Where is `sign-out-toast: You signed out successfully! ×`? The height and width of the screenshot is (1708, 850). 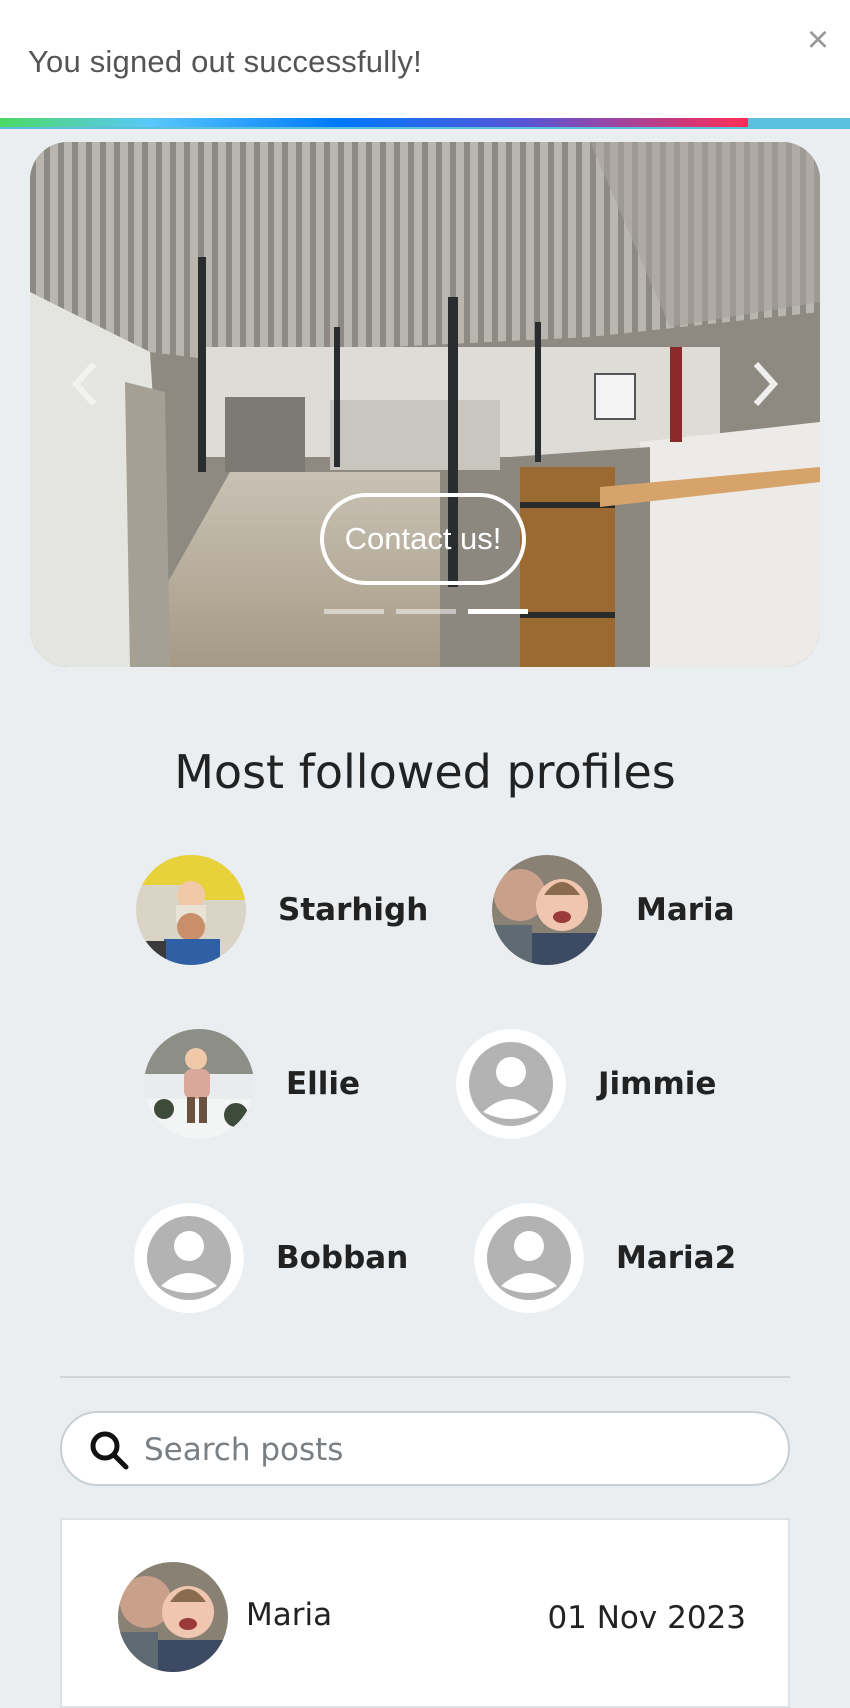
sign-out-toast: You signed out successfully! × is located at coordinates (425, 64).